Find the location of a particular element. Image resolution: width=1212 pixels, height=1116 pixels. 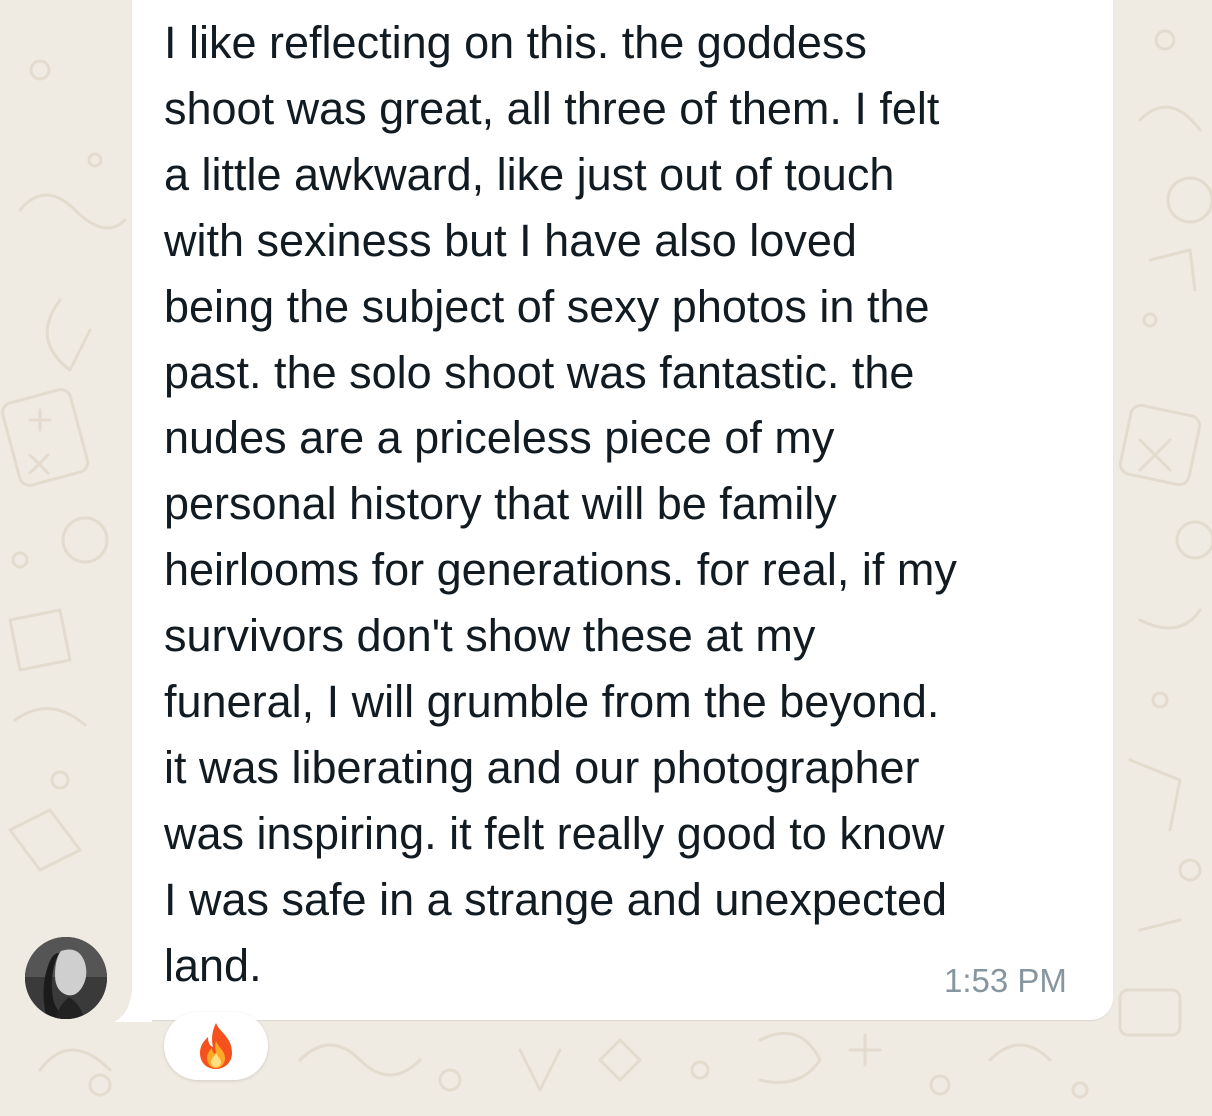

fire-icon is located at coordinates (216, 1046).